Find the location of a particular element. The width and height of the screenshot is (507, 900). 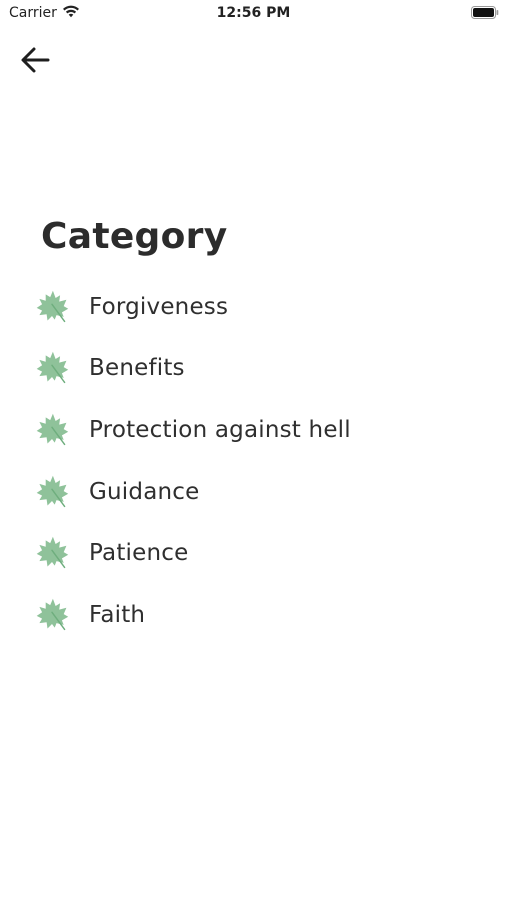

clock: 12:56 PM is located at coordinates (253, 13).